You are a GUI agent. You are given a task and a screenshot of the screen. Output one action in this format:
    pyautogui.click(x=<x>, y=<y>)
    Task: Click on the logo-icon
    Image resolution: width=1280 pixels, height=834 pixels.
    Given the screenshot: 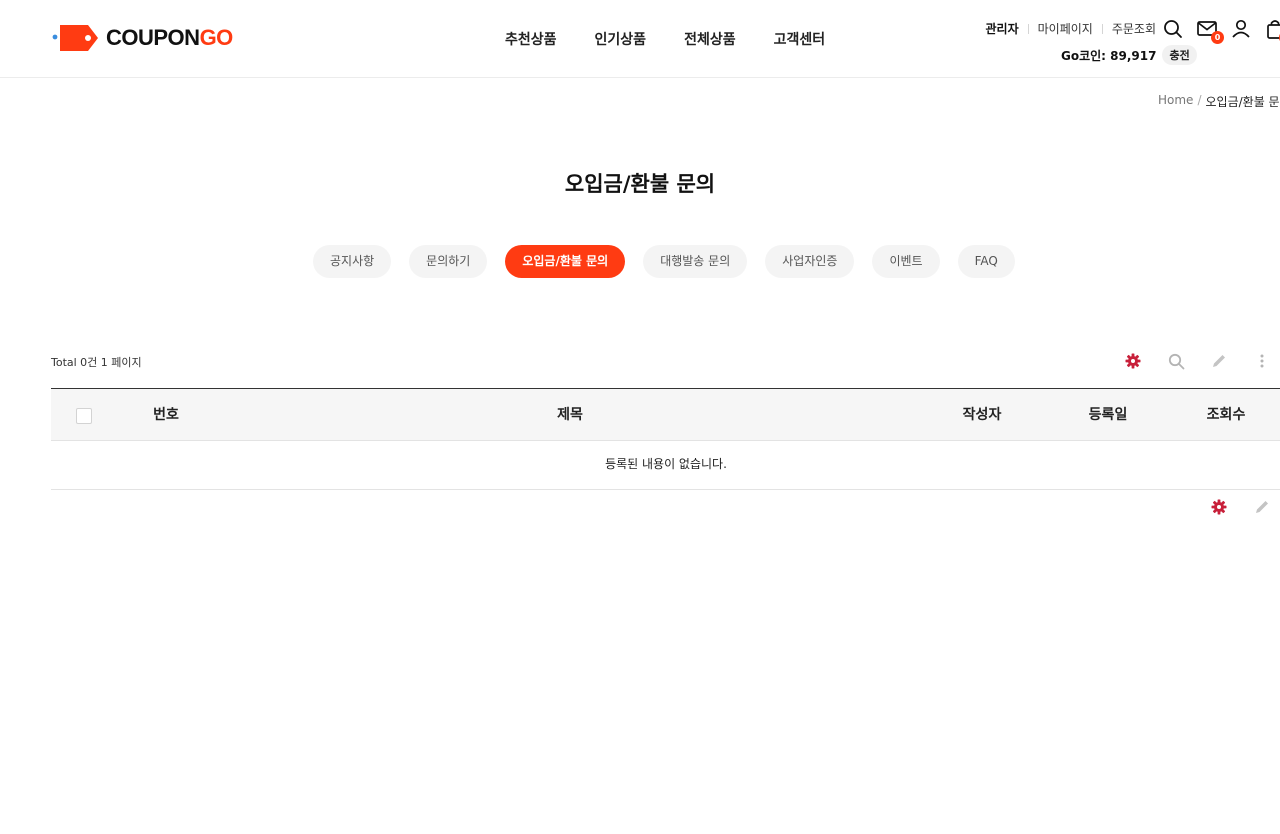 What is the action you would take?
    pyautogui.click(x=76, y=38)
    